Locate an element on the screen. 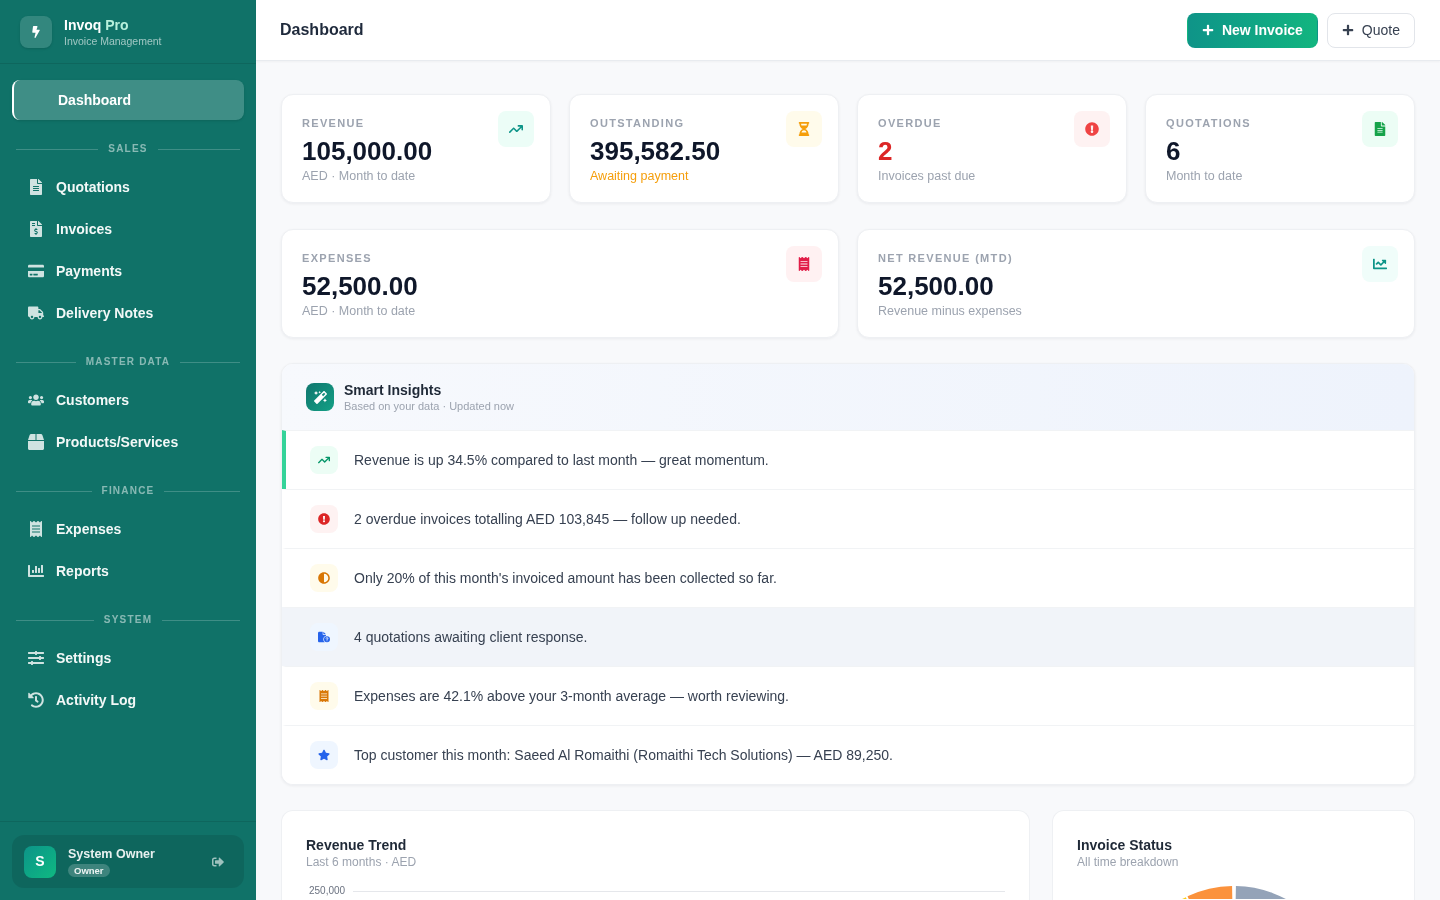 This screenshot has height=900, width=1440. hourglass-icon is located at coordinates (804, 129).